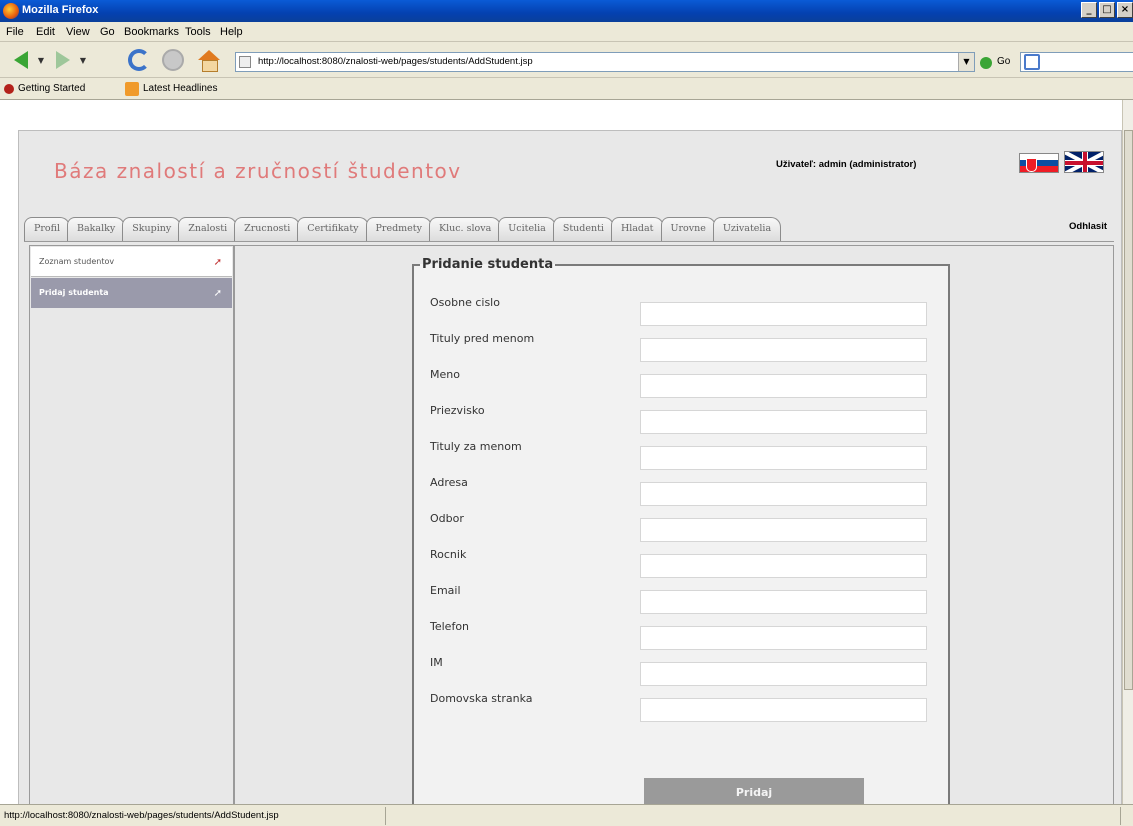  What do you see at coordinates (1125, 10) in the screenshot?
I see `close-button: ×` at bounding box center [1125, 10].